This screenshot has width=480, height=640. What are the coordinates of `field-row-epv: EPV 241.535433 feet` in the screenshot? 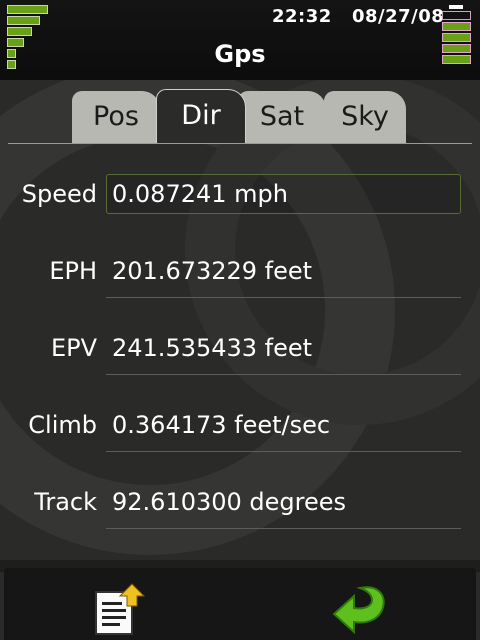 It's located at (240, 351).